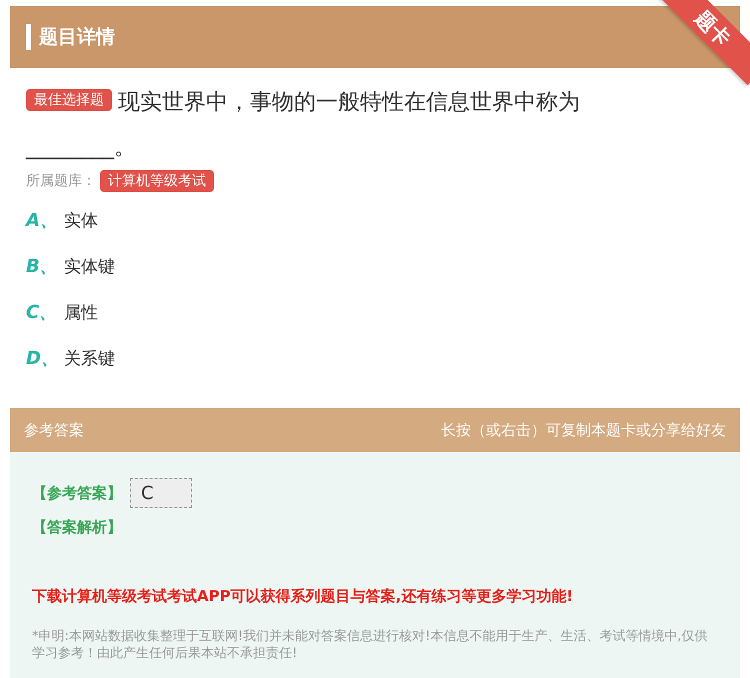  What do you see at coordinates (40, 220) in the screenshot?
I see `option-letter: A、` at bounding box center [40, 220].